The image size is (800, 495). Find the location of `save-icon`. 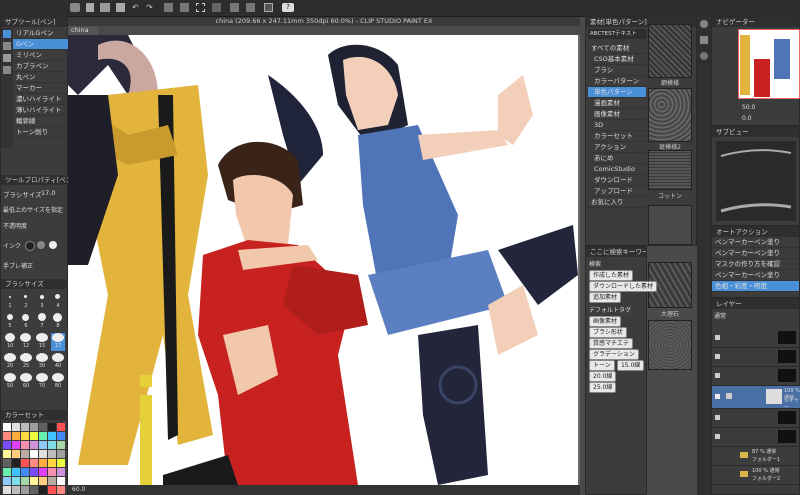

save-icon is located at coordinates (120, 7).